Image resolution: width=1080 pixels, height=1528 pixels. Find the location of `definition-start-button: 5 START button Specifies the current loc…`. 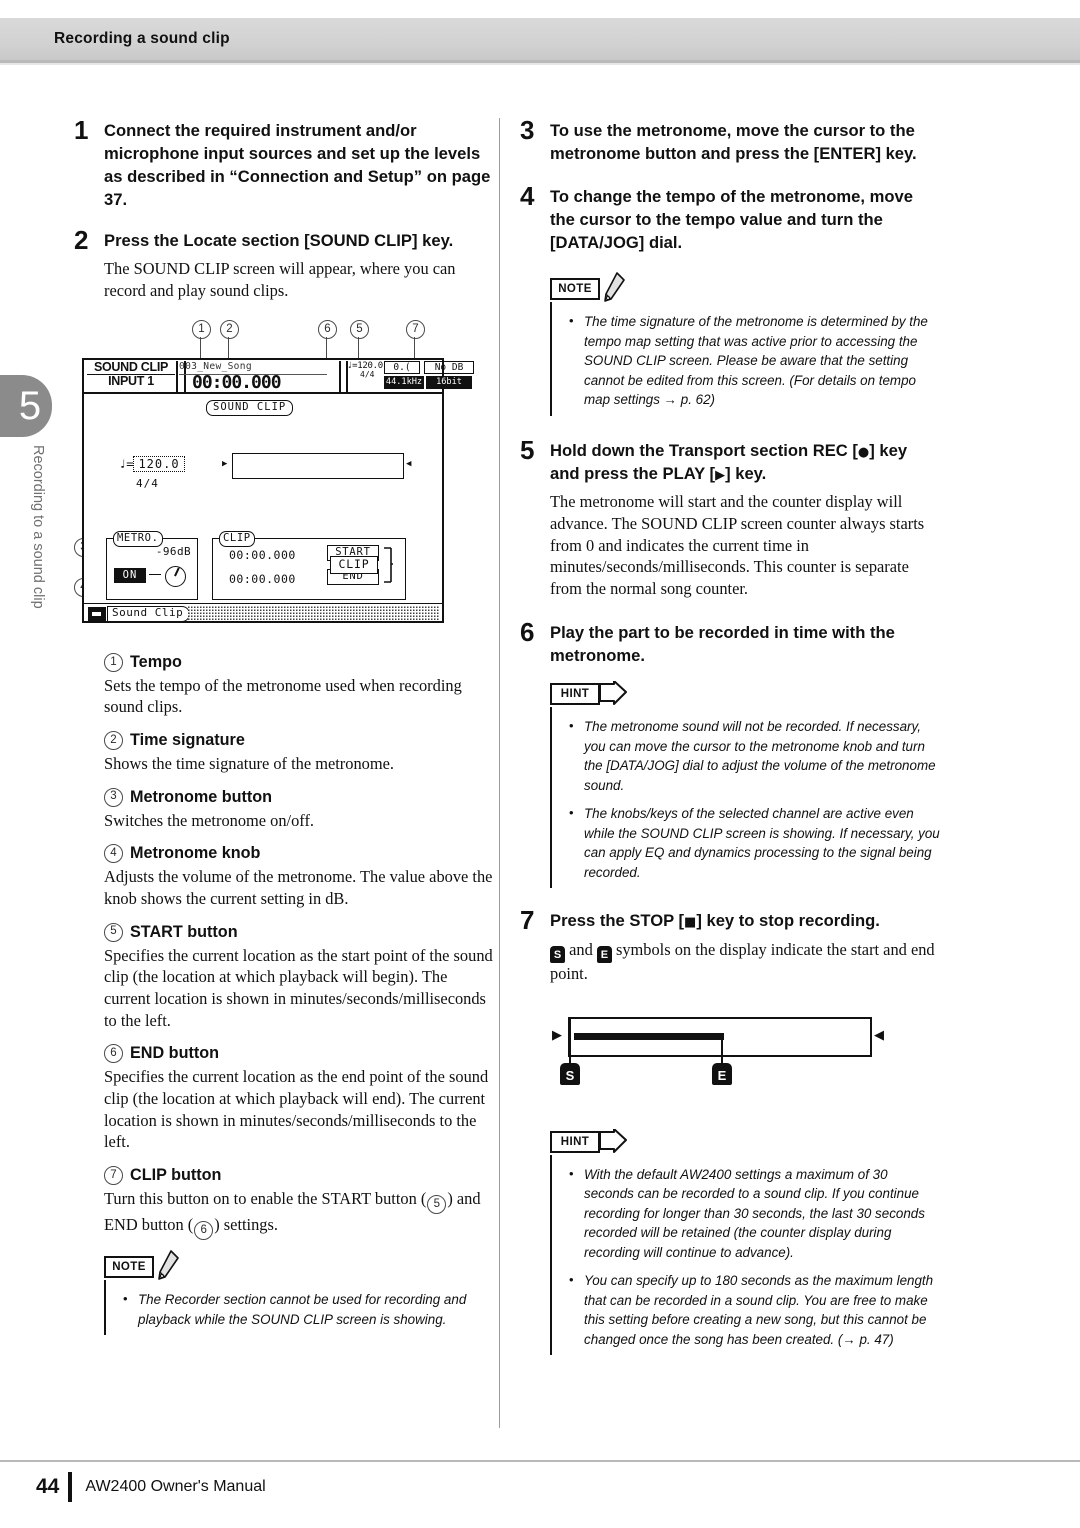

definition-start-button: 5 START button Specifies the current loc… is located at coordinates (299, 977).